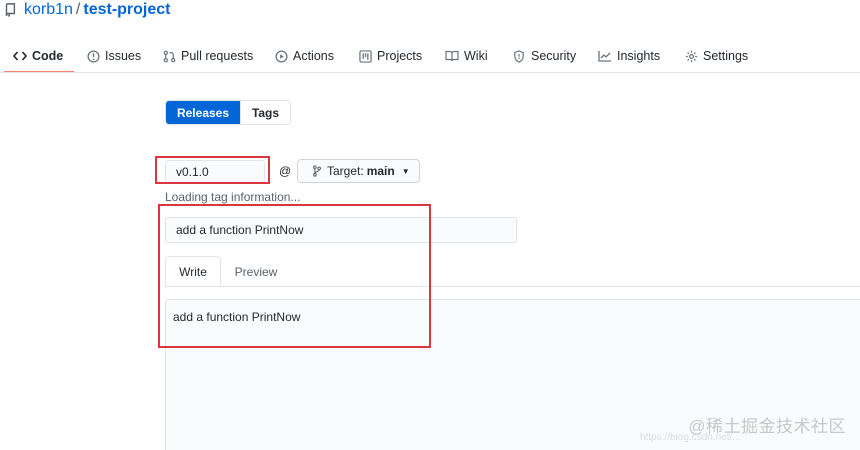  I want to click on nav-divider, so click(430, 72).